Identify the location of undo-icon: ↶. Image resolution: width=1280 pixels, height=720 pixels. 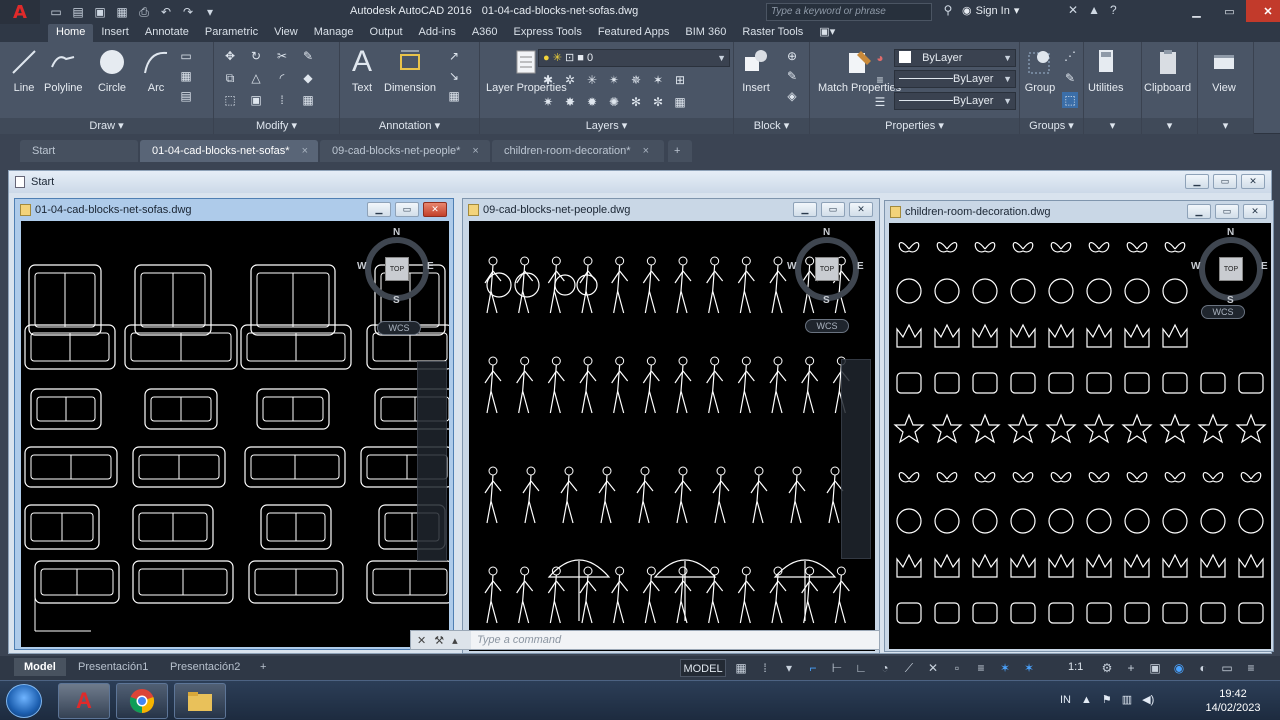
(166, 12).